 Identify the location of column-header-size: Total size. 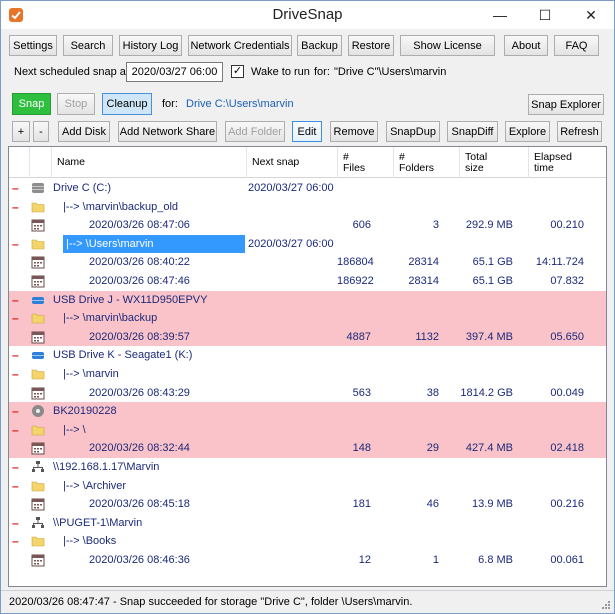
(493, 162).